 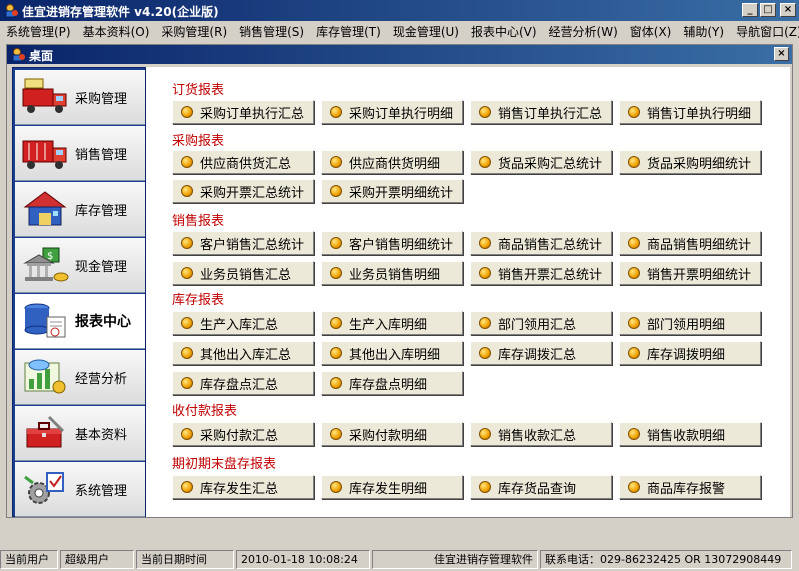 I want to click on report-button: 业务员销售汇总, so click(x=243, y=273).